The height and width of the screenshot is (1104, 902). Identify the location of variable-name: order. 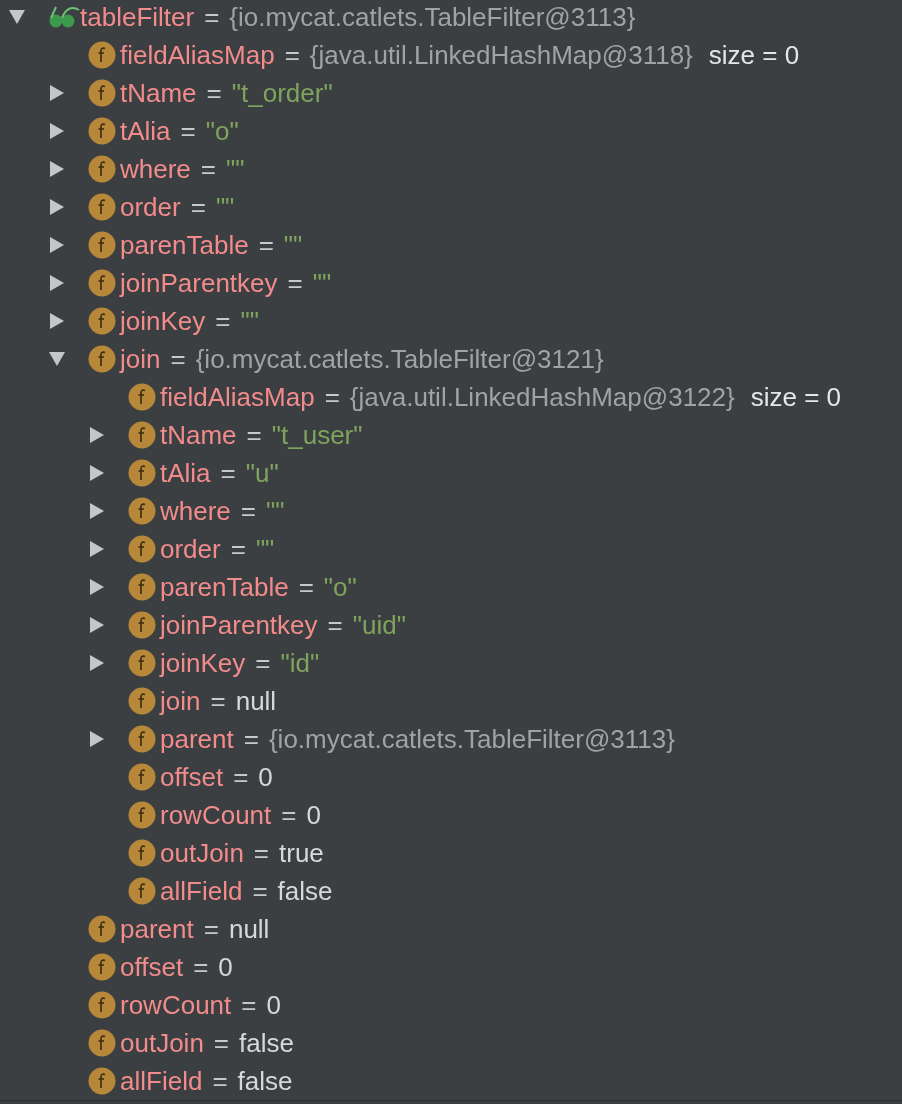
(150, 207).